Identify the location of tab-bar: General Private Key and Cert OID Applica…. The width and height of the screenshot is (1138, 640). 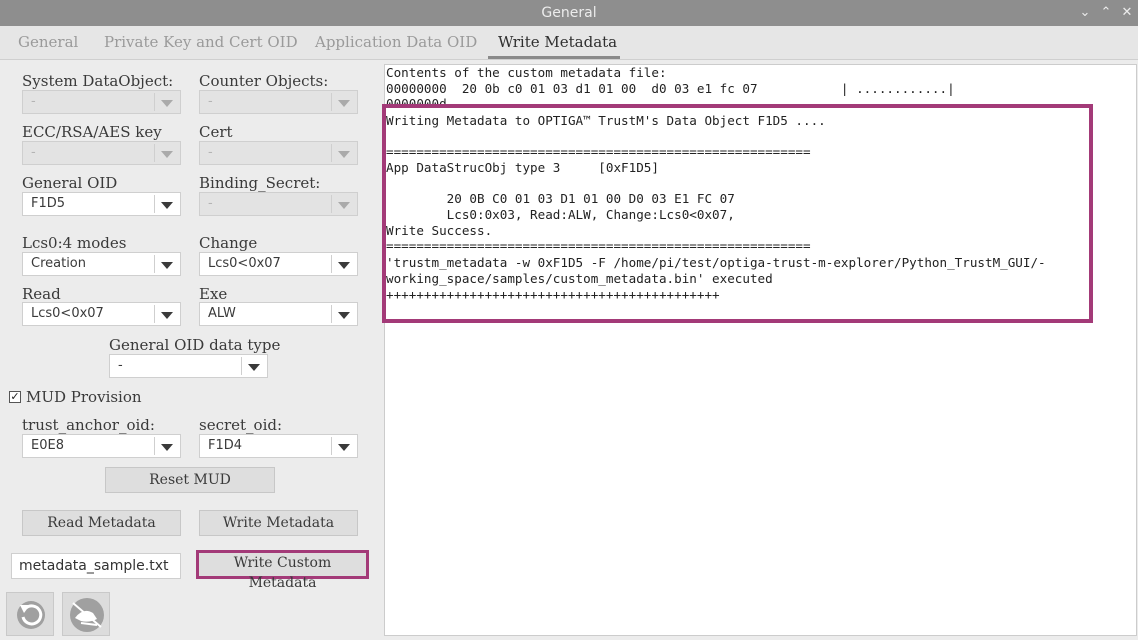
(569, 43).